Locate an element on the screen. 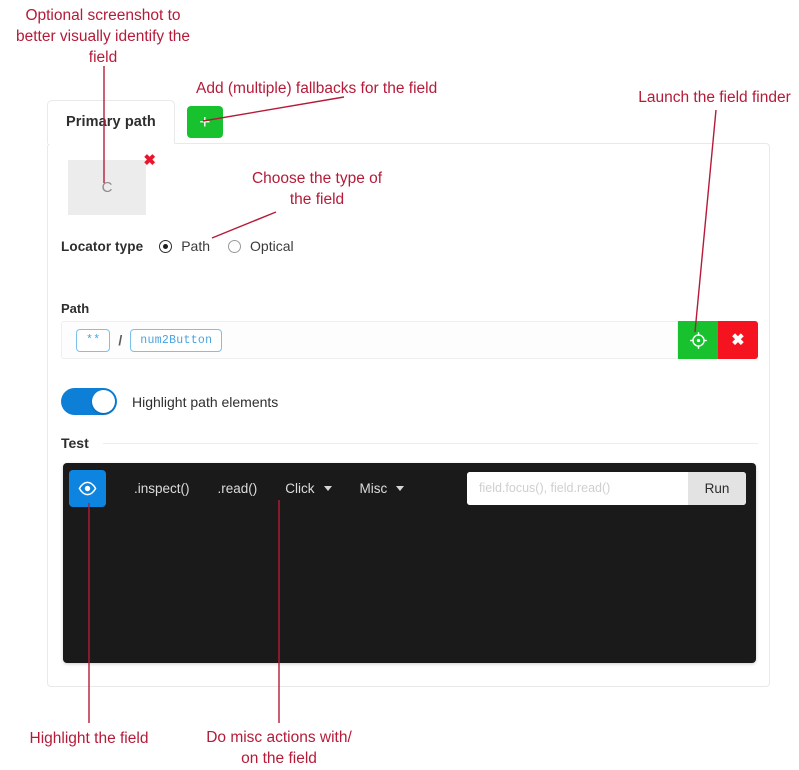 The height and width of the screenshot is (770, 799). path-chip-wildcard: ** is located at coordinates (93, 340).